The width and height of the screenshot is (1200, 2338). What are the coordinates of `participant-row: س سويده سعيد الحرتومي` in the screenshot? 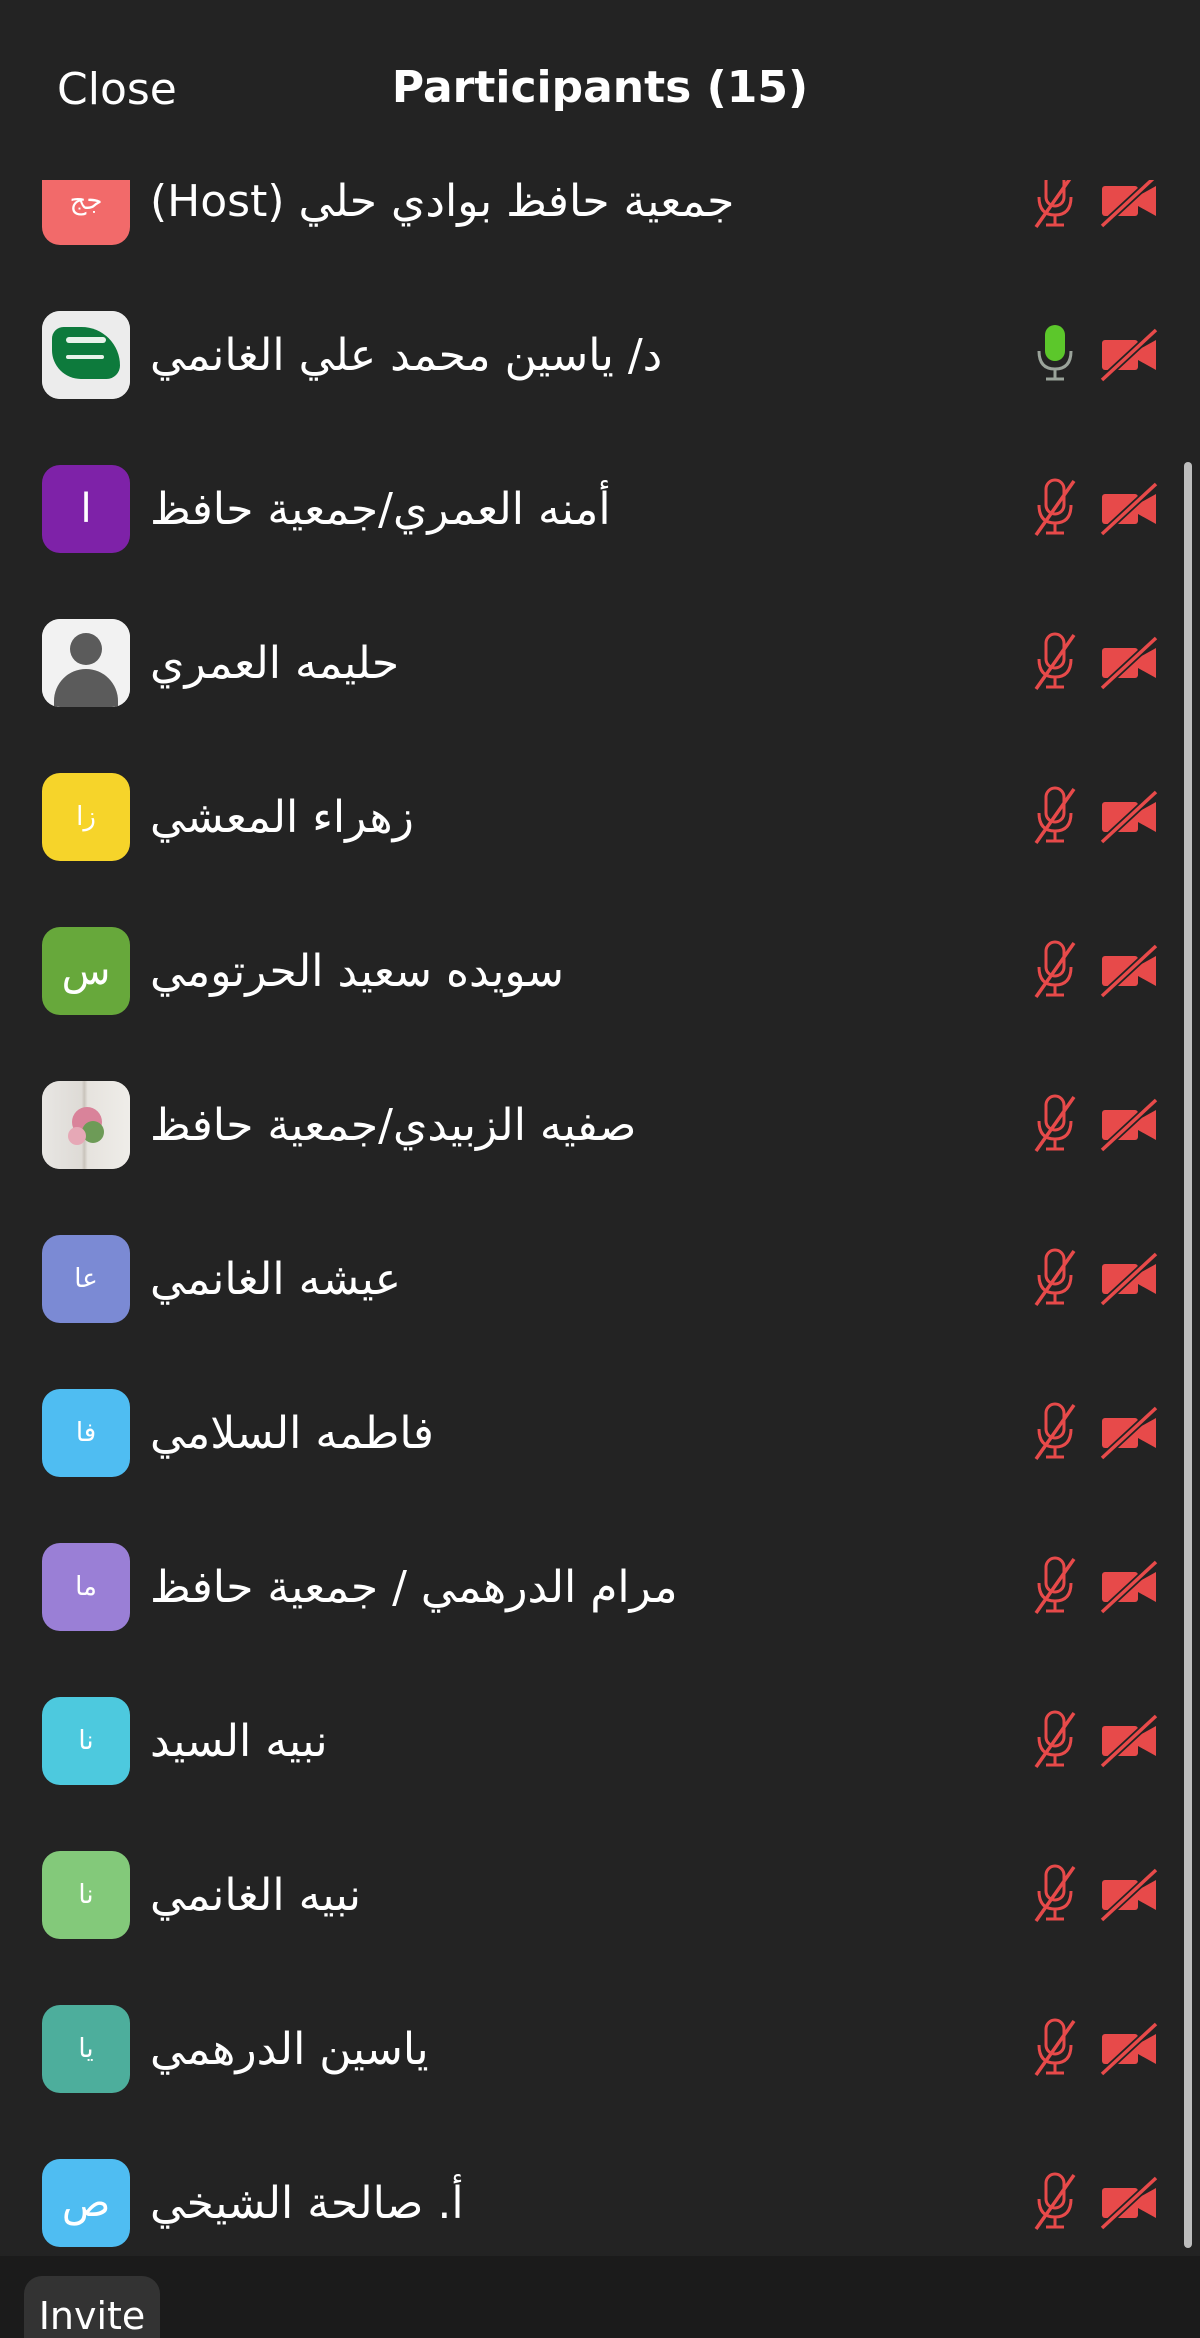 It's located at (600, 971).